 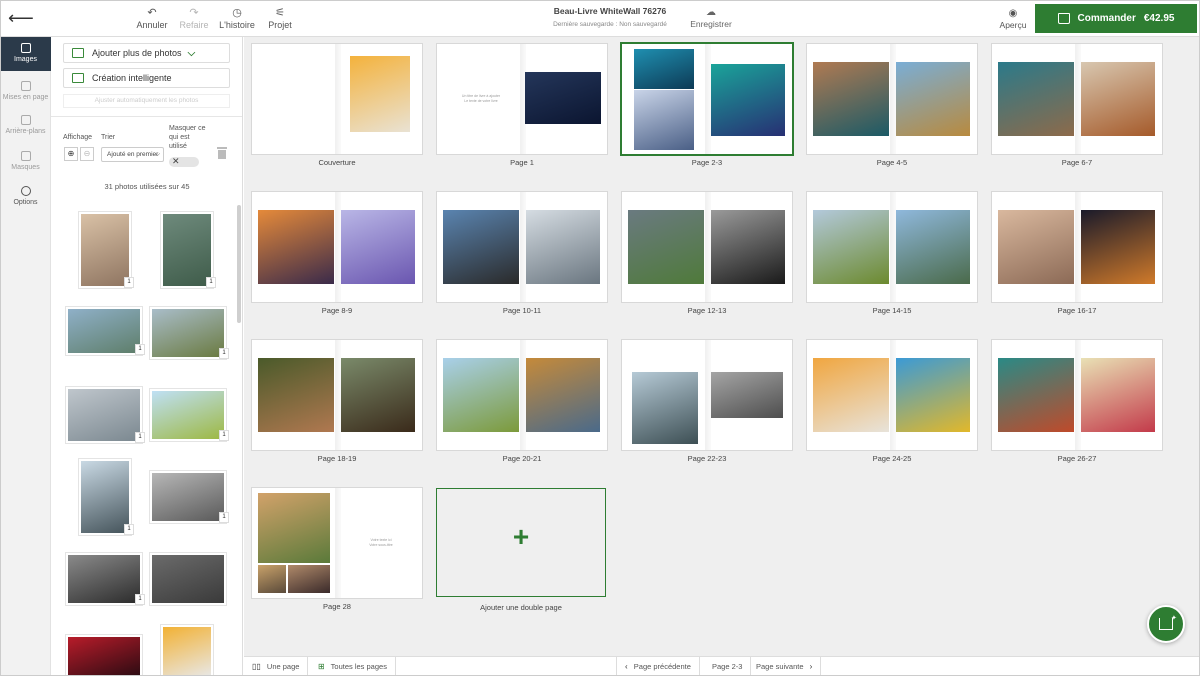 I want to click on library-photo-blue-cliffs: 1, so click(x=107, y=498).